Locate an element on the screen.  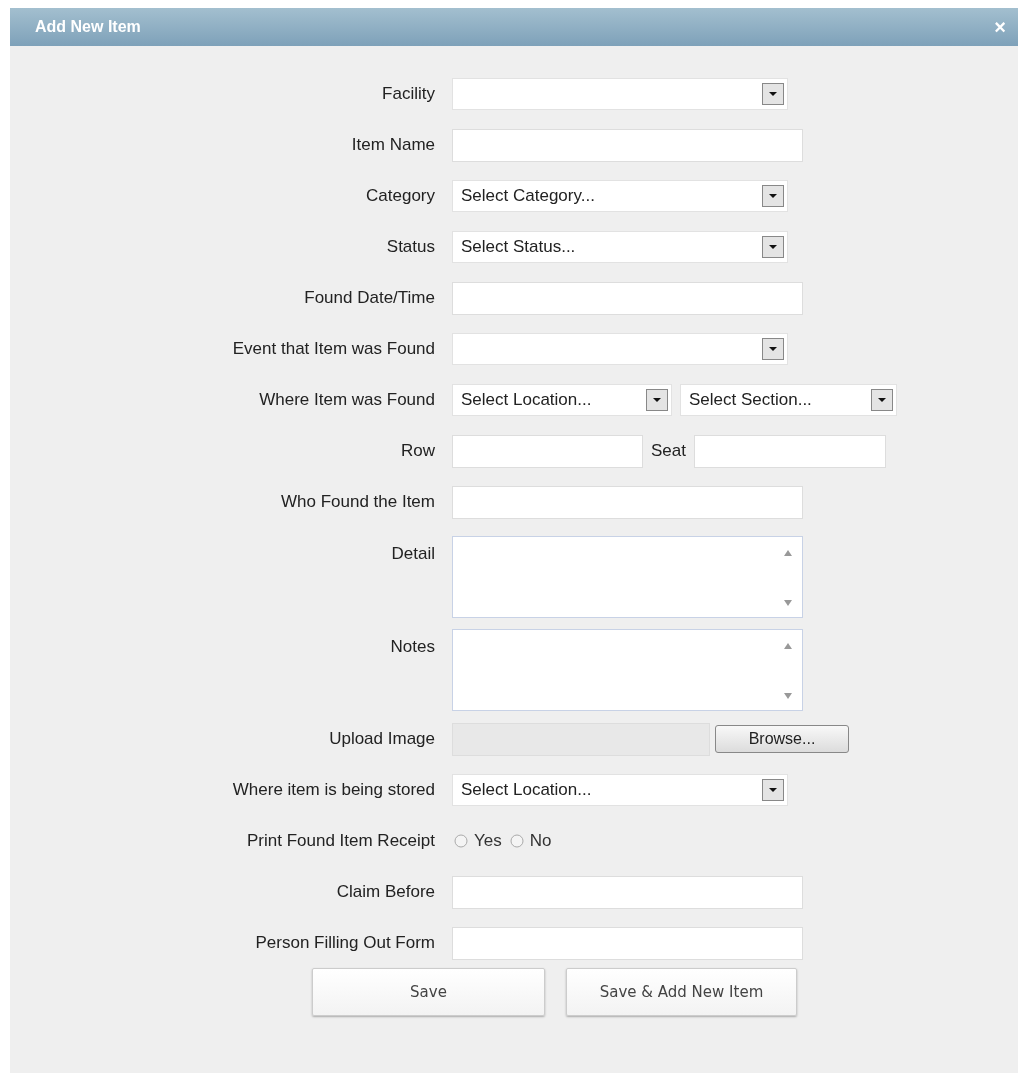
field-label: Event that Item was Found is located at coordinates (333, 349).